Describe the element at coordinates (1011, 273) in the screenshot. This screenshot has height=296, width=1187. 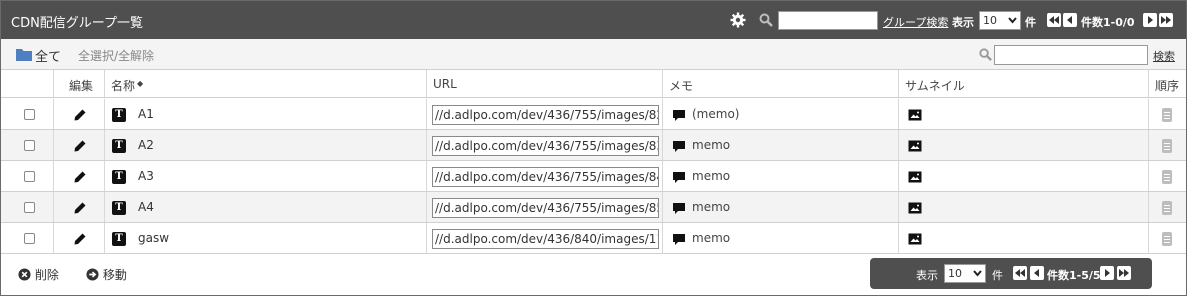
I see `footer-pager: 表示 10 件 件数1-5/5` at that location.